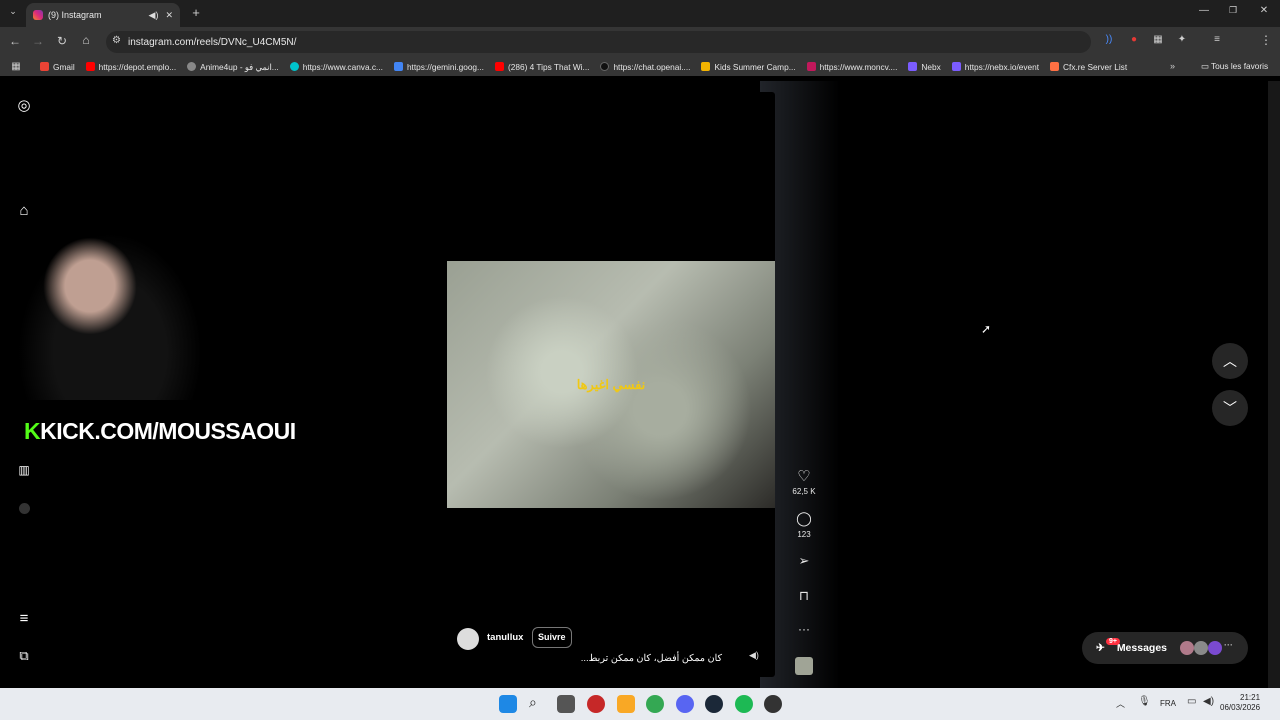 The width and height of the screenshot is (1280, 720). I want to click on streamer-webcam-overlay, so click(100, 305).